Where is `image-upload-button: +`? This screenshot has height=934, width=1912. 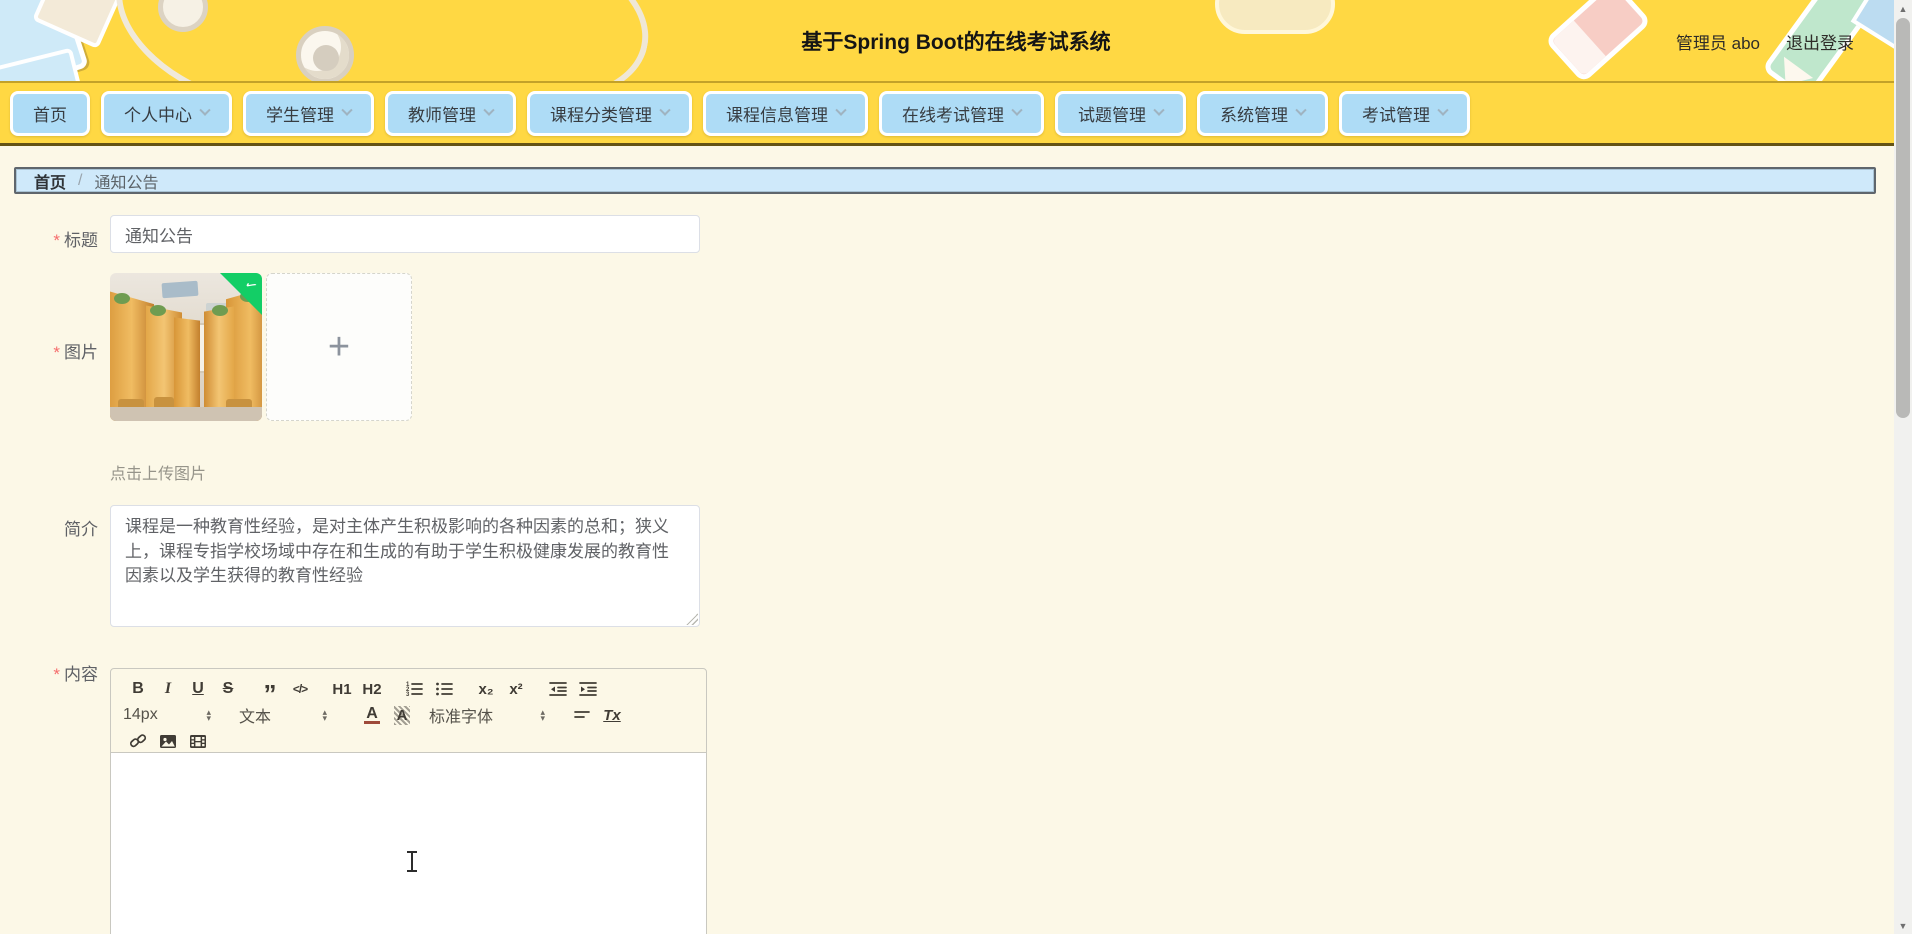 image-upload-button: + is located at coordinates (339, 347).